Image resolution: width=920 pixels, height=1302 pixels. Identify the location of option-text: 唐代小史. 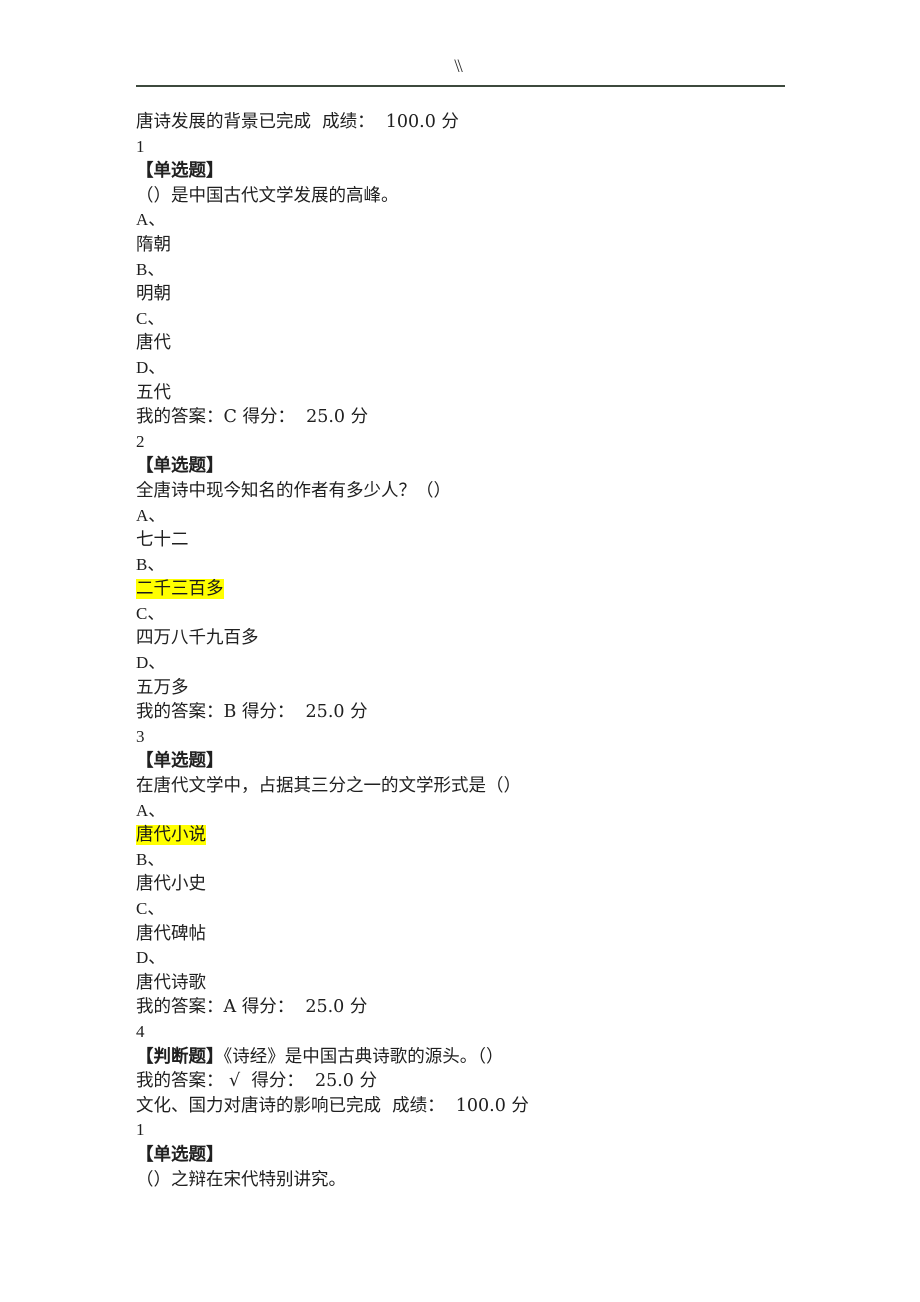
(516, 884).